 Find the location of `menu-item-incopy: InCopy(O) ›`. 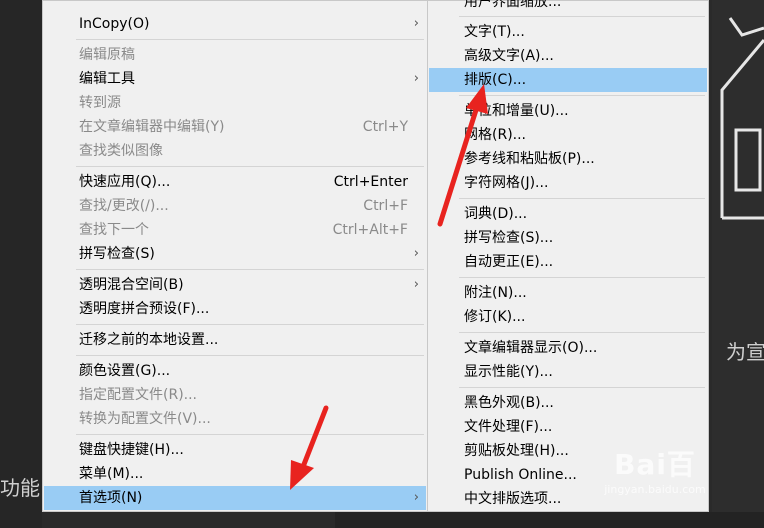

menu-item-incopy: InCopy(O) › is located at coordinates (235, 24).